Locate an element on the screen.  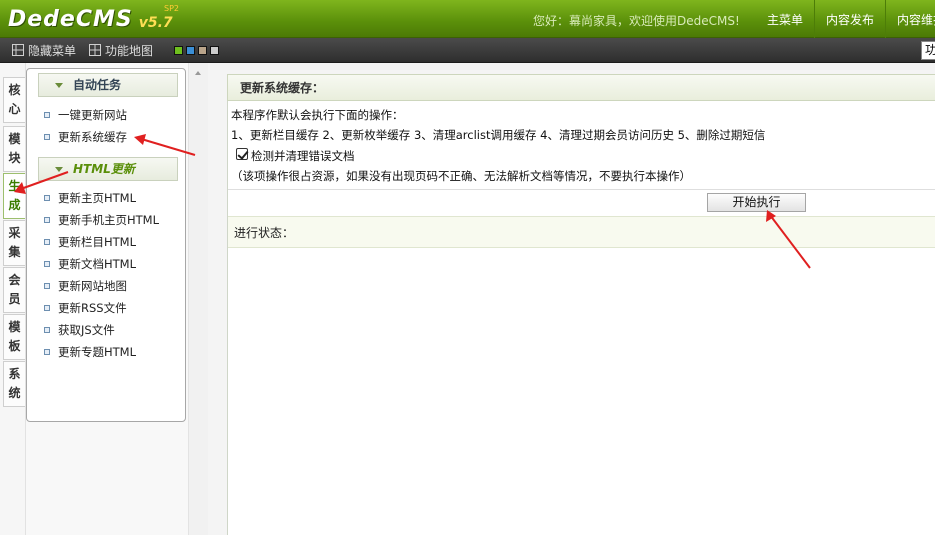
menu-item-label: 更新专题HTML is located at coordinates (97, 352).